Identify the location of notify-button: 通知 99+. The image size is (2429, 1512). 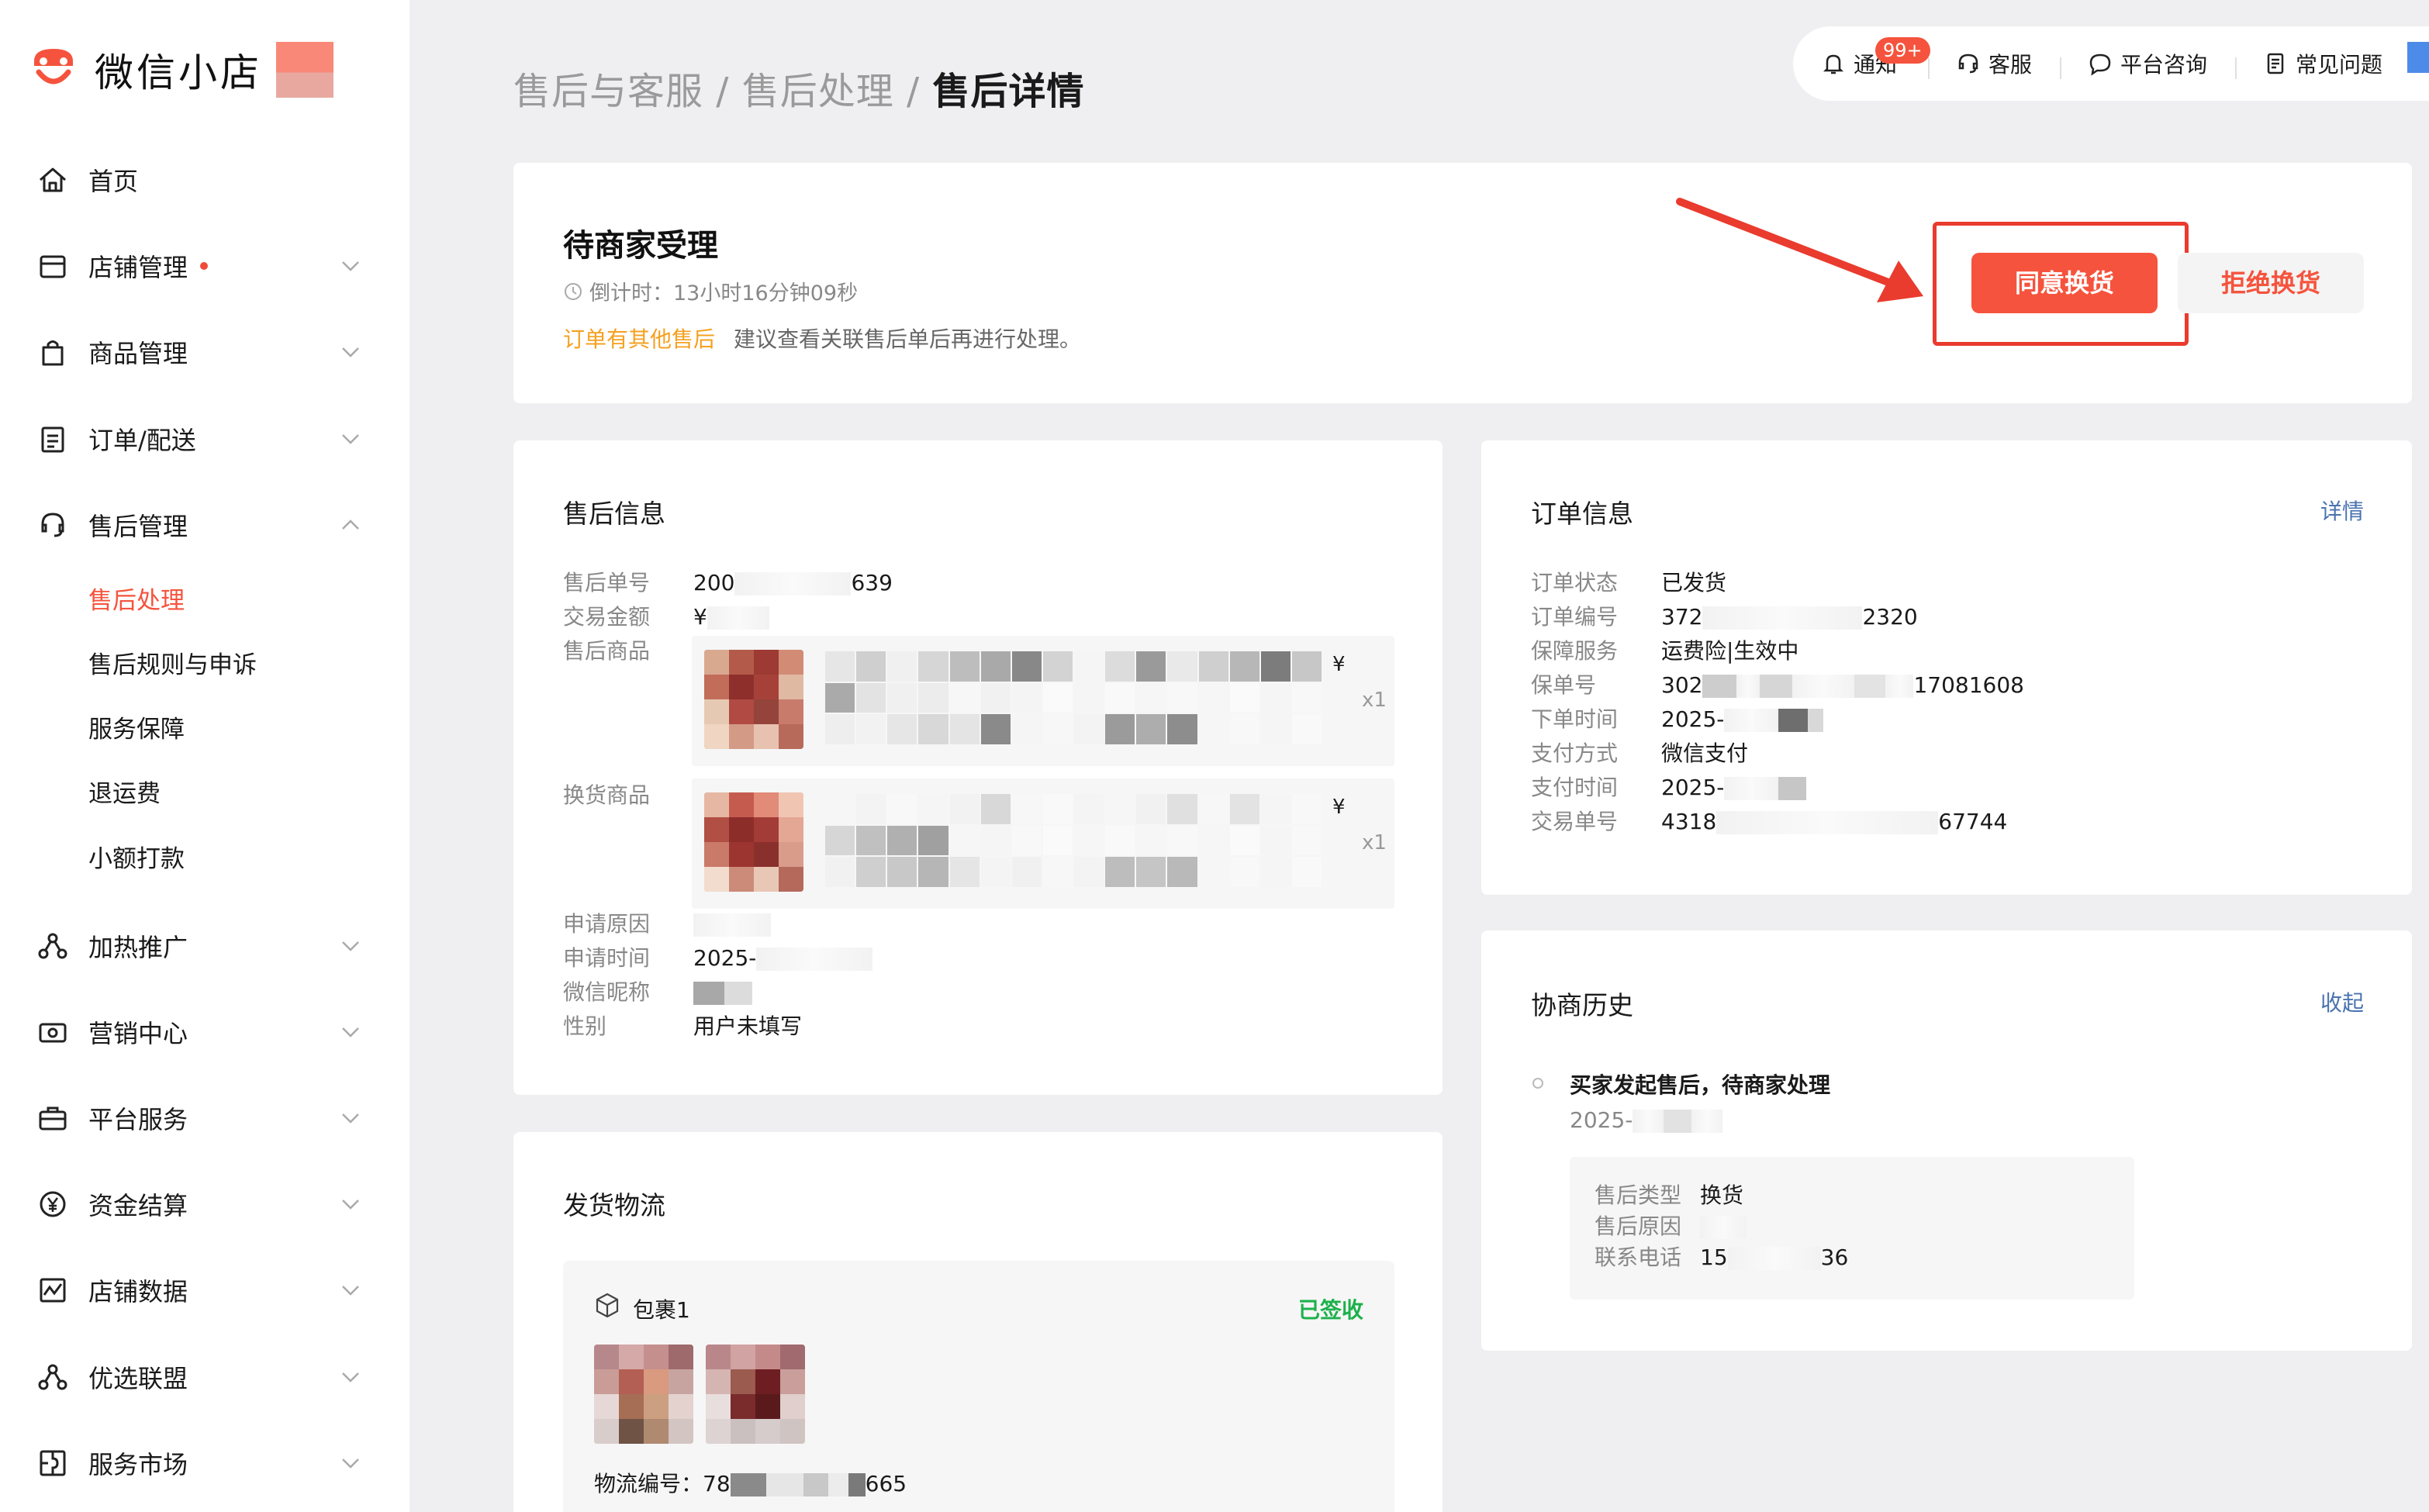
(1875, 58).